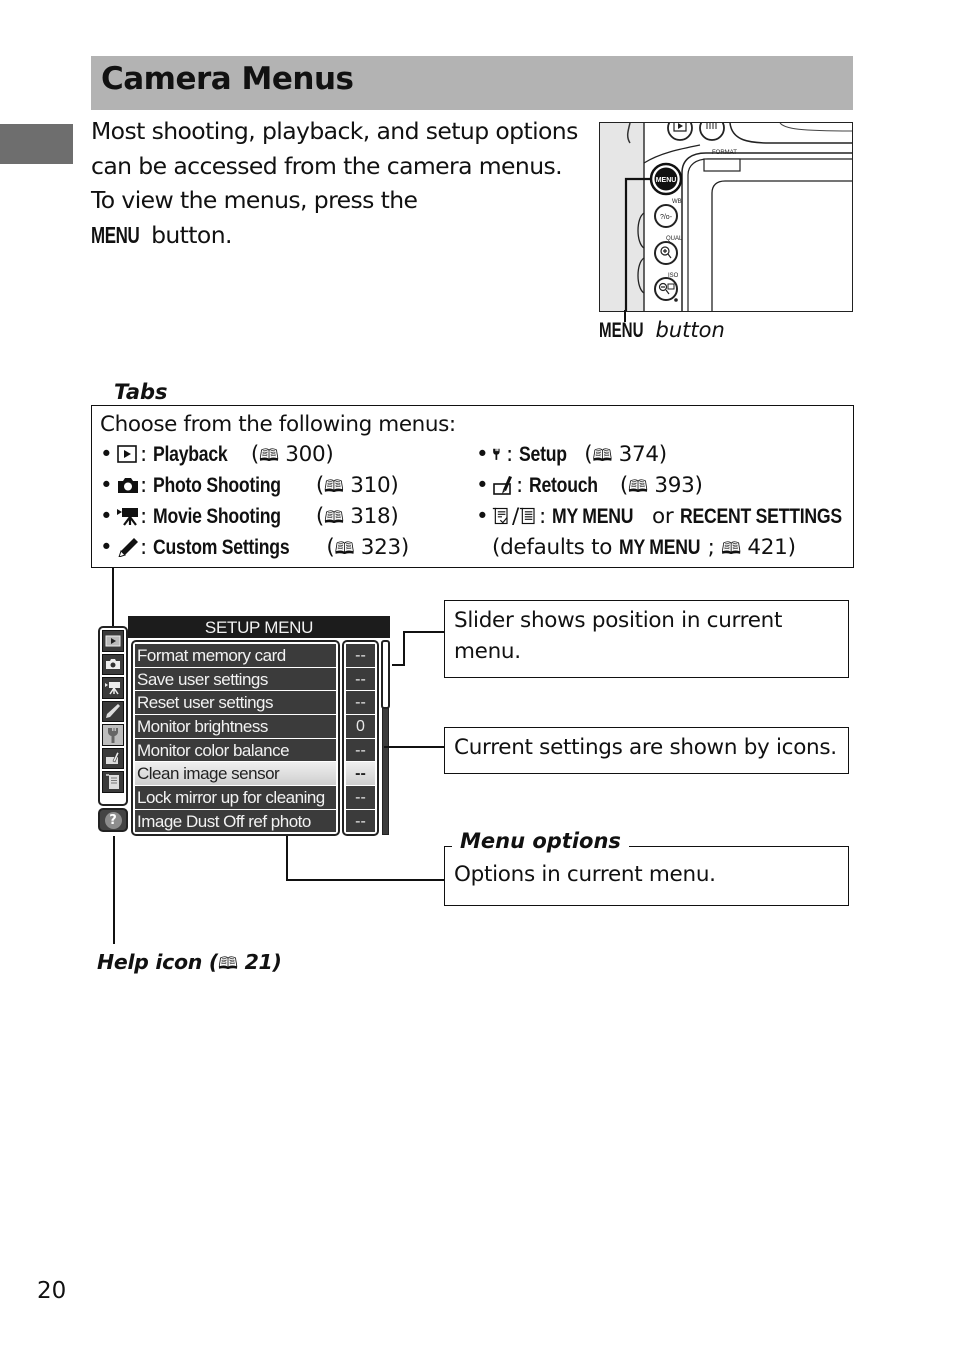  I want to click on menu-option: Format memory card, so click(235, 655).